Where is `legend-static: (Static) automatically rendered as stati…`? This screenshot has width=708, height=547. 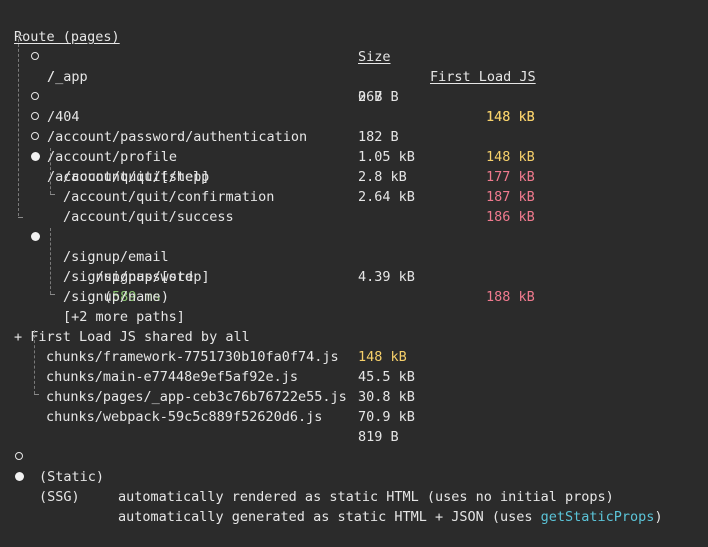 legend-static: (Static) automatically rendered as stati… is located at coordinates (354, 466).